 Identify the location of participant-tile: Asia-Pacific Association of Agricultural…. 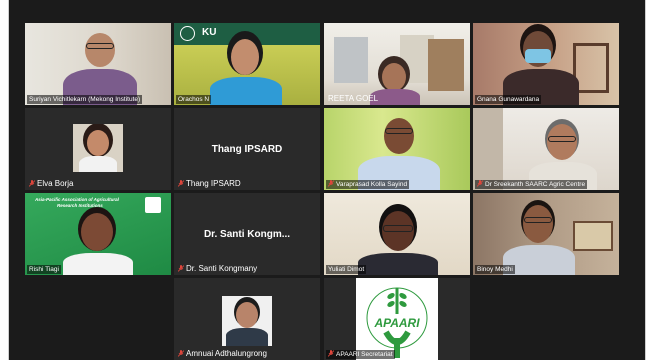
(98, 234).